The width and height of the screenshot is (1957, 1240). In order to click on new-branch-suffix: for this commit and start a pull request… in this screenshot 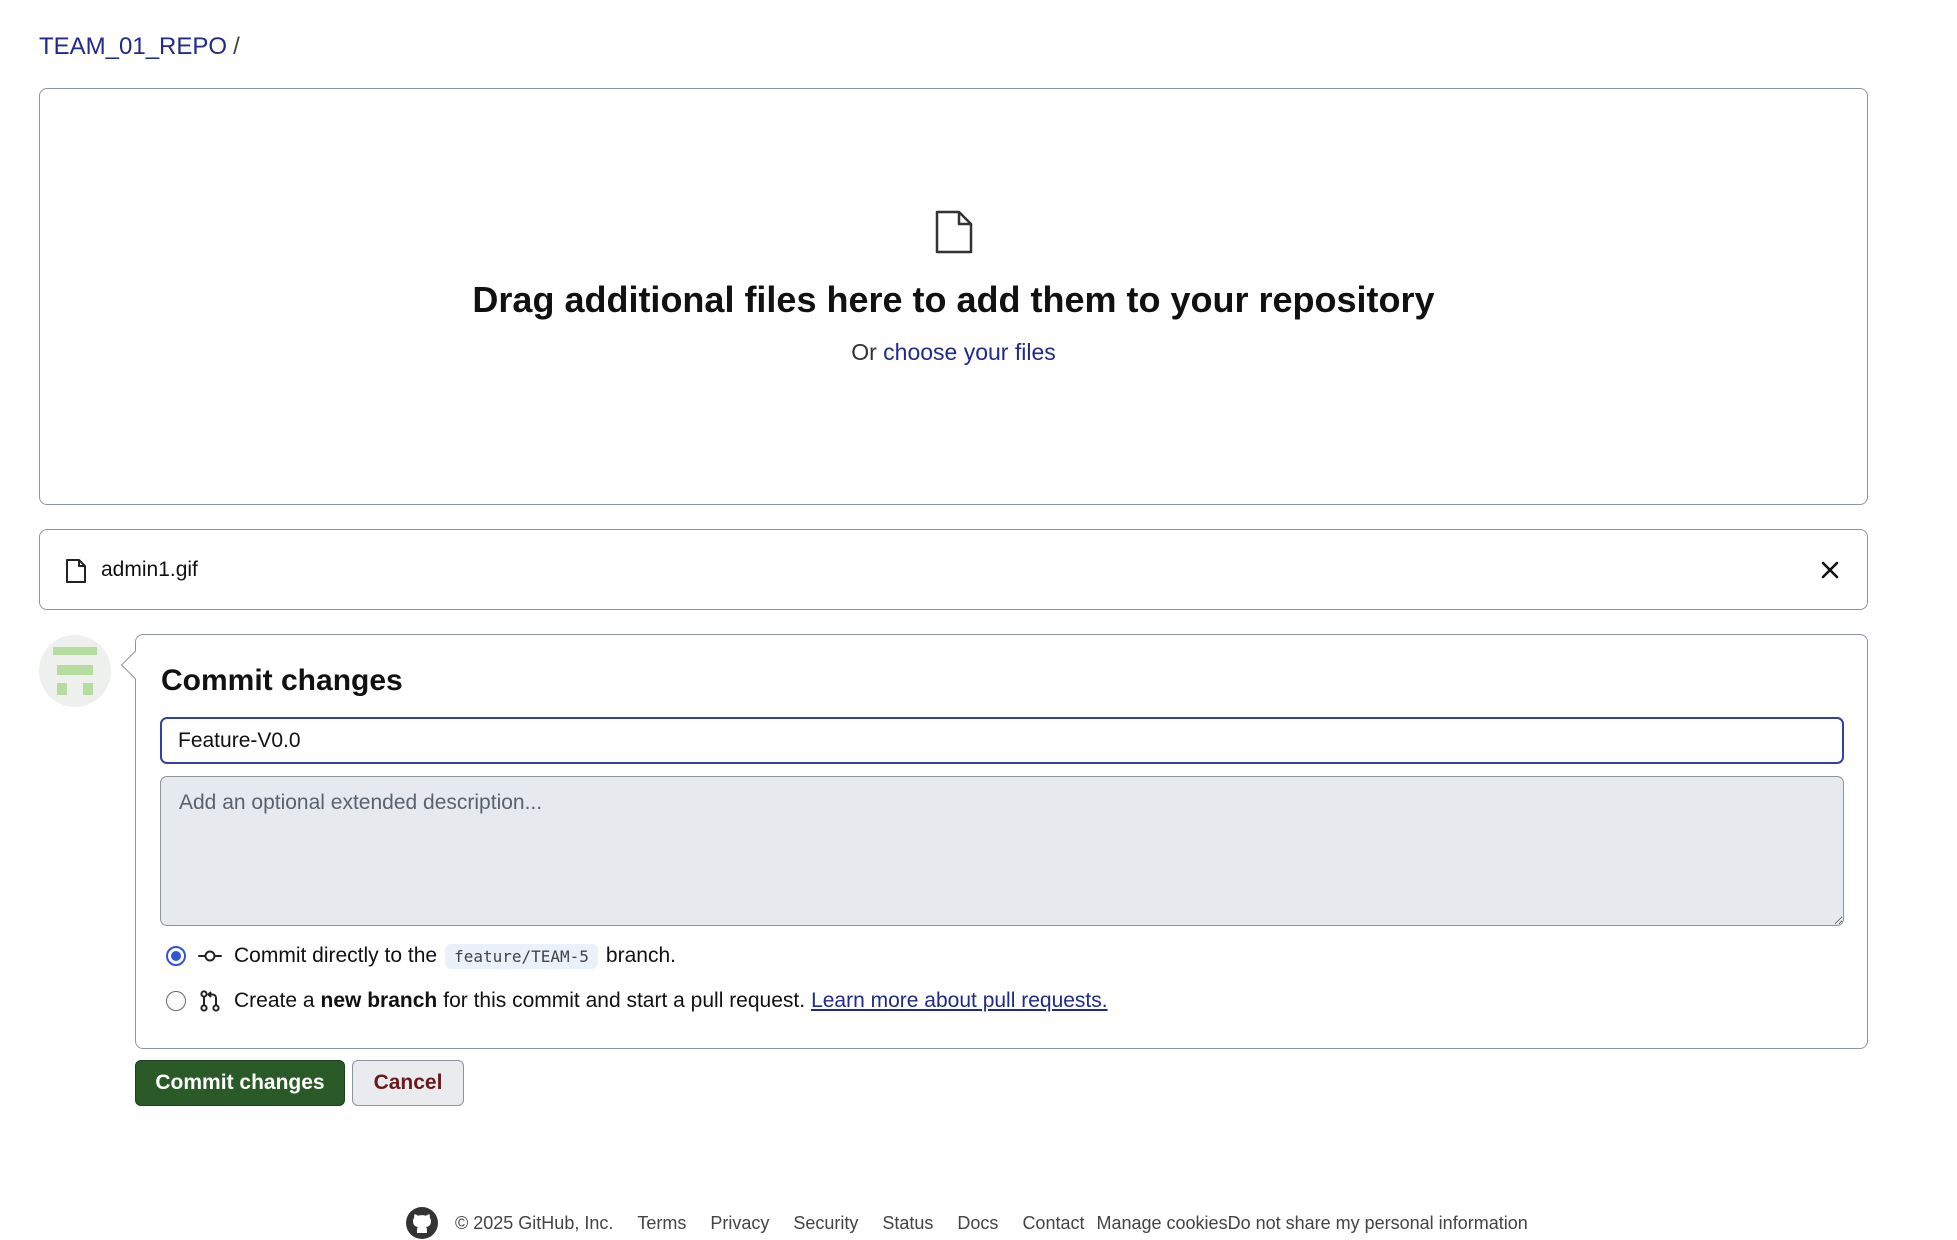, I will do `click(624, 1000)`.